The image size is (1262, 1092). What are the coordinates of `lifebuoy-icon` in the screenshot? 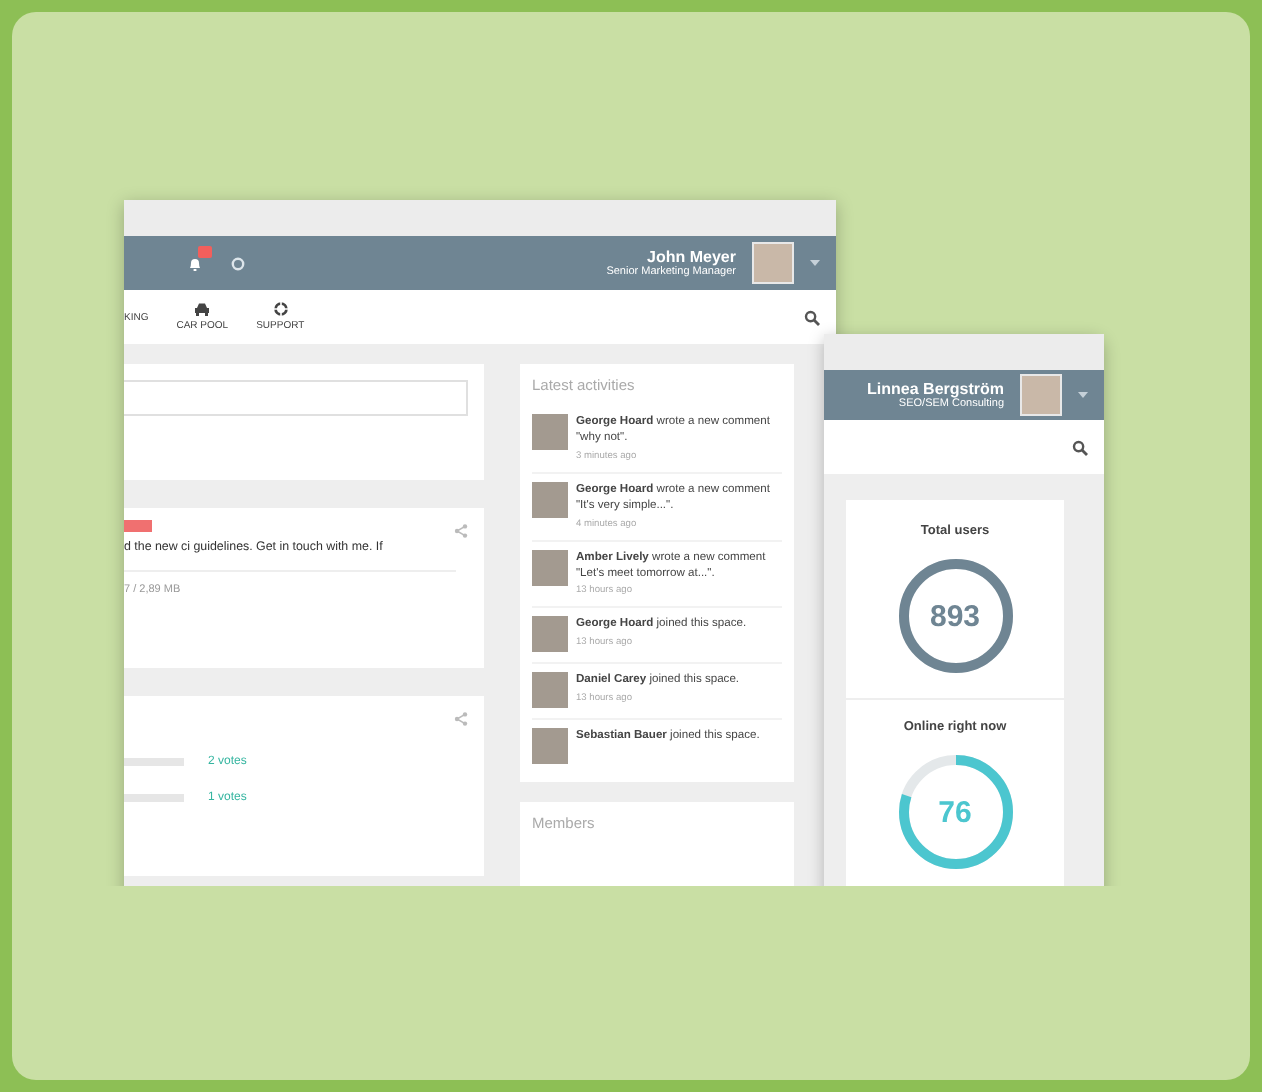 It's located at (280, 309).